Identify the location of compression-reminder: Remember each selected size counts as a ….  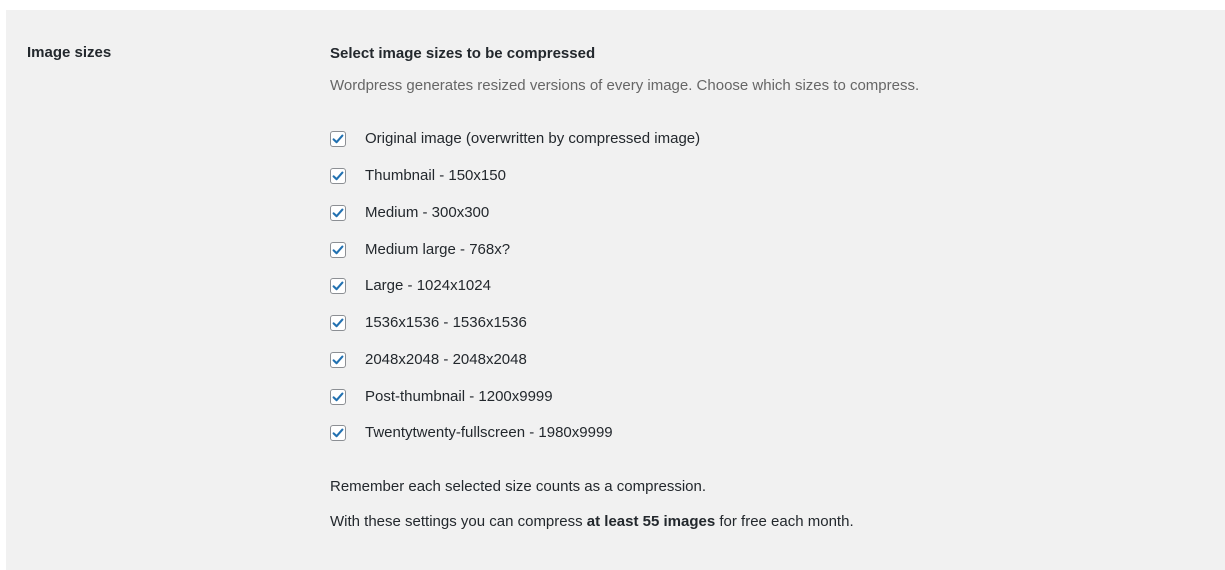
(518, 486).